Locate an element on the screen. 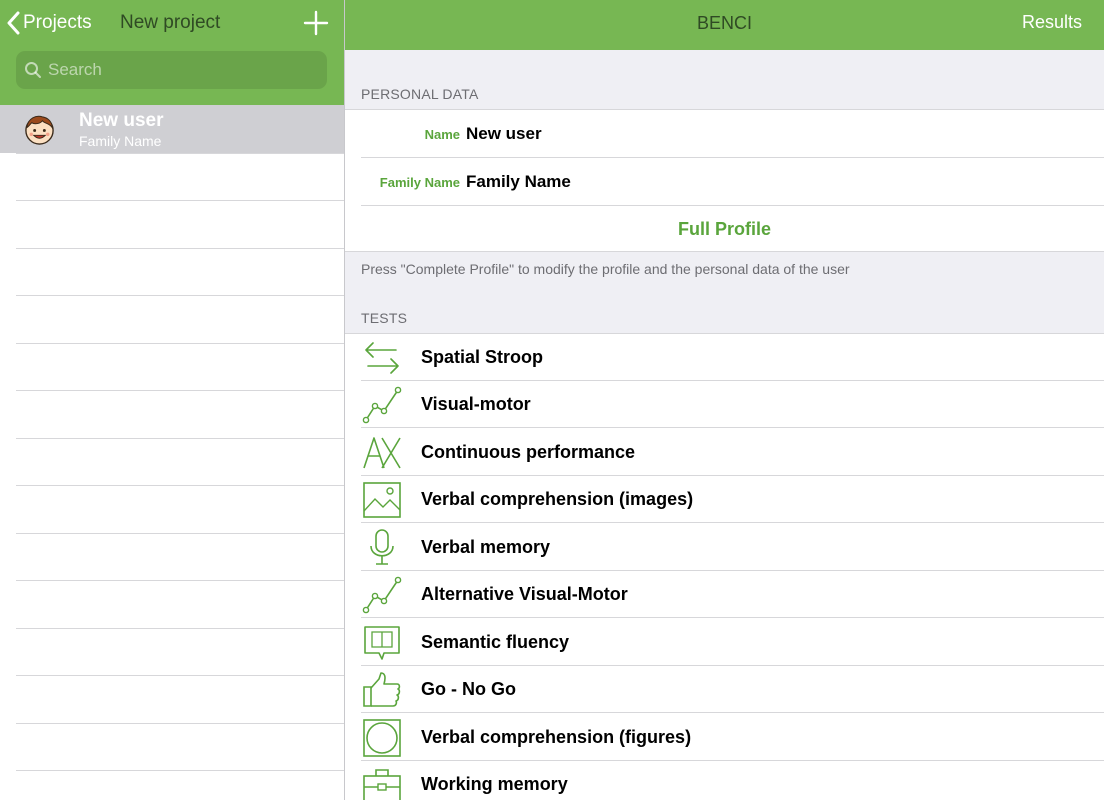  test-item-semantic-fluency: Semantic fluency is located at coordinates (724, 642).